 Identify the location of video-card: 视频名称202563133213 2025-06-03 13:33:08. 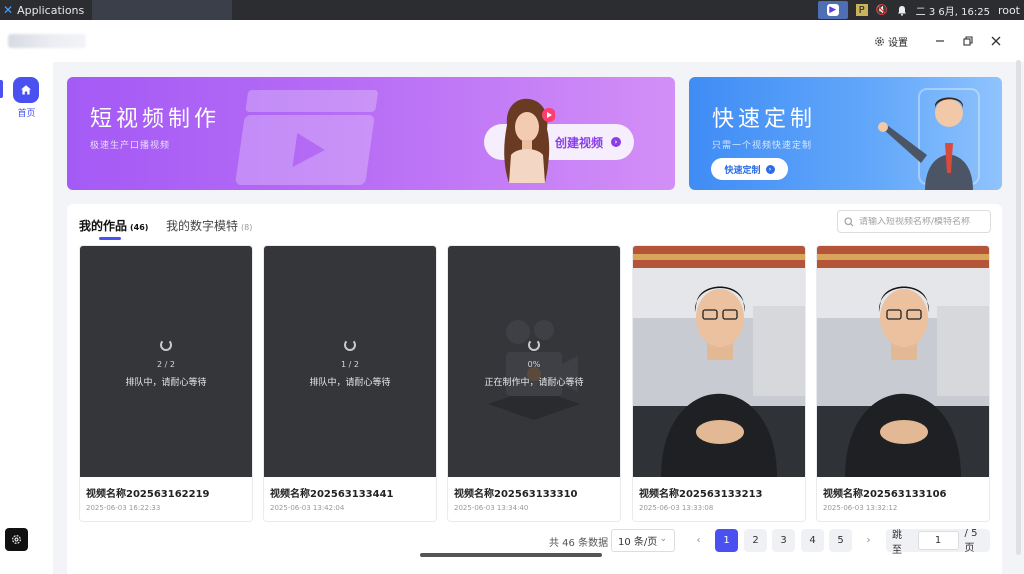
(719, 383).